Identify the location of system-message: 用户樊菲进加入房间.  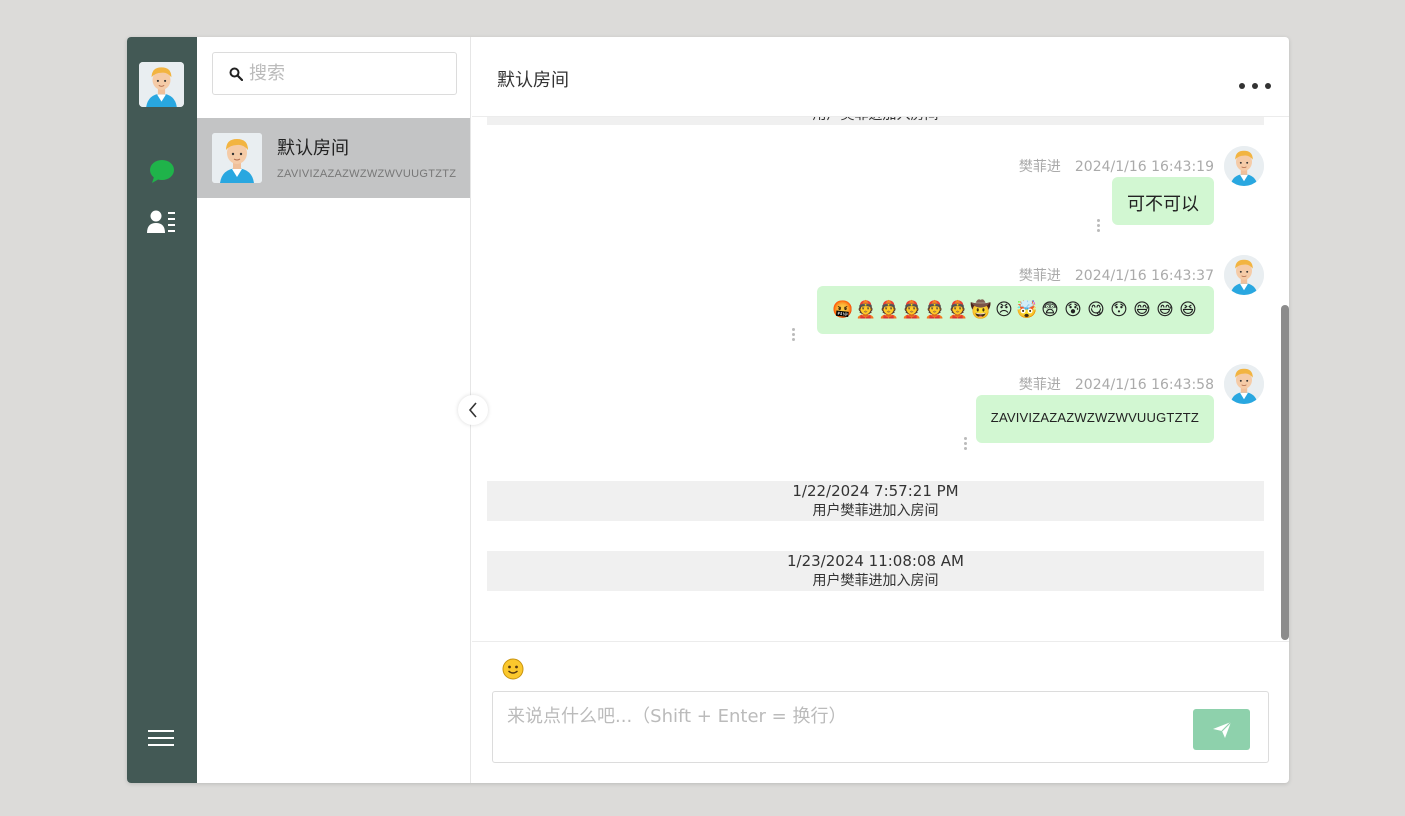
(875, 121).